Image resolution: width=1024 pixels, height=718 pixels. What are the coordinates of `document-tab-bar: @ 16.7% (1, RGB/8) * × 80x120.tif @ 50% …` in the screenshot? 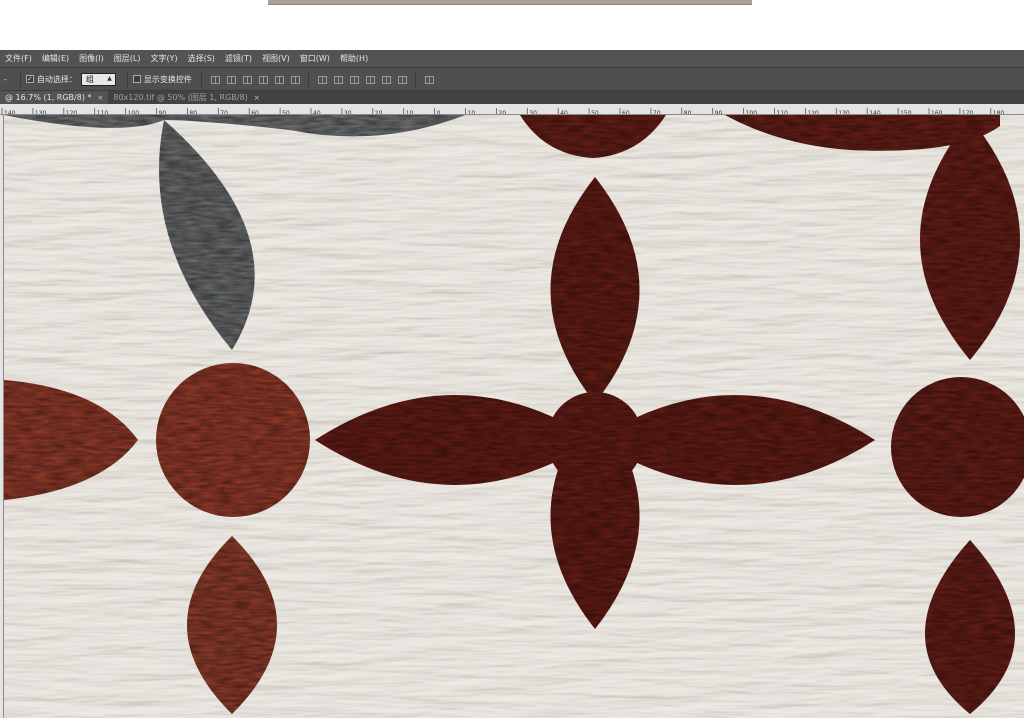 It's located at (512, 97).